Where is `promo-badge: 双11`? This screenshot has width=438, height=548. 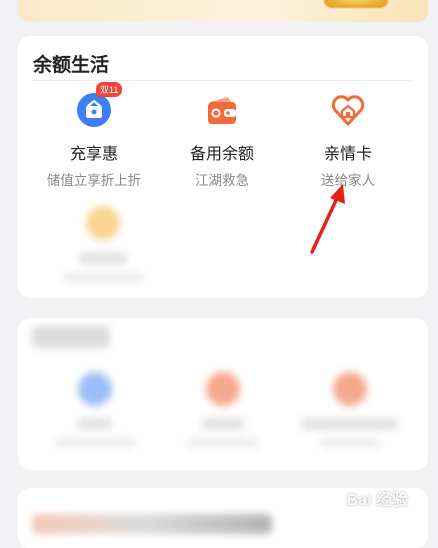 promo-badge: 双11 is located at coordinates (109, 89).